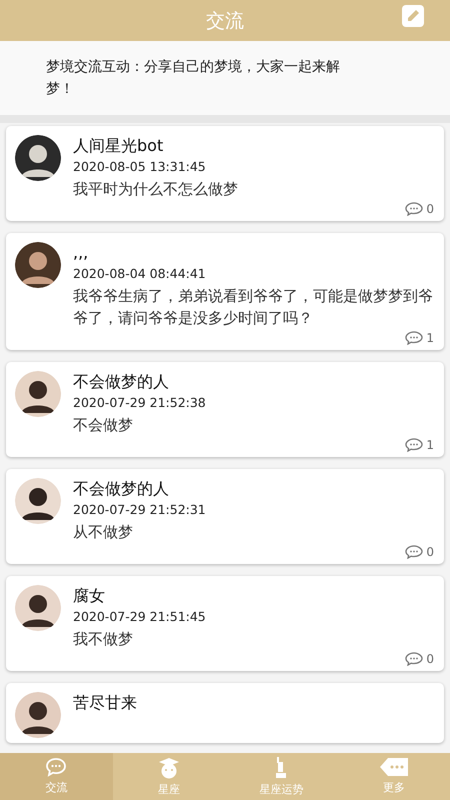  What do you see at coordinates (118, 146) in the screenshot?
I see `author-name: 人间星光bot` at bounding box center [118, 146].